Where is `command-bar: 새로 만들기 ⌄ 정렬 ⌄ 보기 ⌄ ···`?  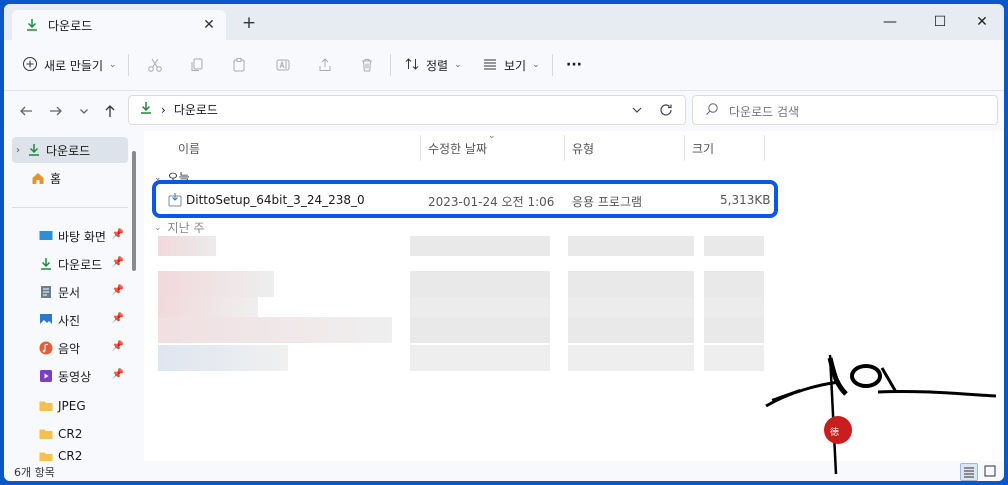
command-bar: 새로 만들기 ⌄ 정렬 ⌄ 보기 ⌄ ··· is located at coordinates (504, 65).